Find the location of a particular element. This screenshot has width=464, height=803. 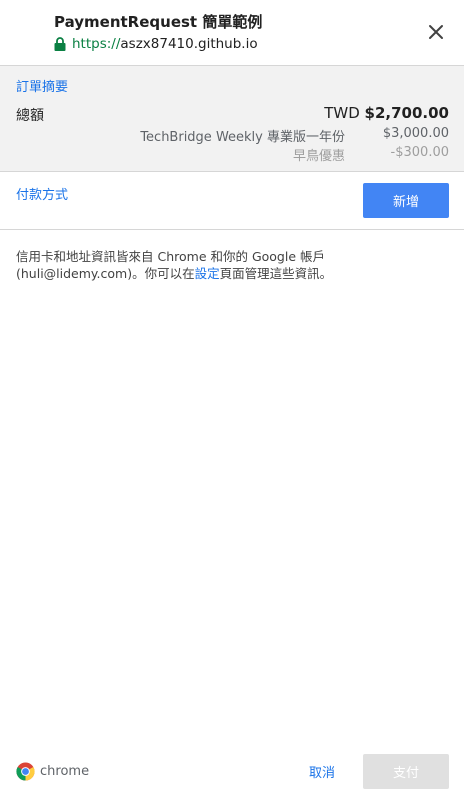

total-value: TWD $2,700.00 is located at coordinates (386, 113).